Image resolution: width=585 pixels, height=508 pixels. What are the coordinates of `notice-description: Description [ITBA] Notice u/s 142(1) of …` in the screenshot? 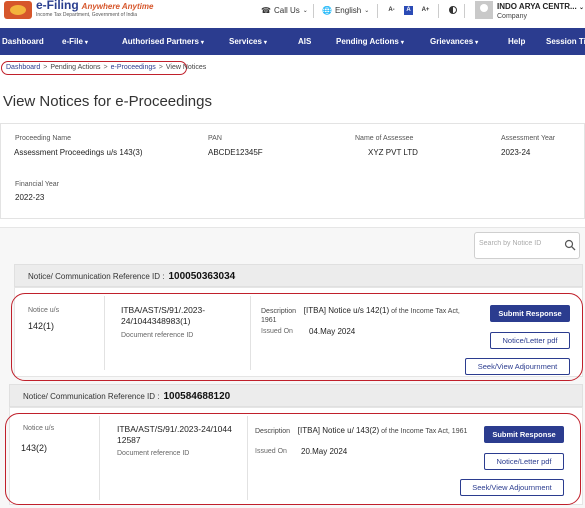 It's located at (360, 315).